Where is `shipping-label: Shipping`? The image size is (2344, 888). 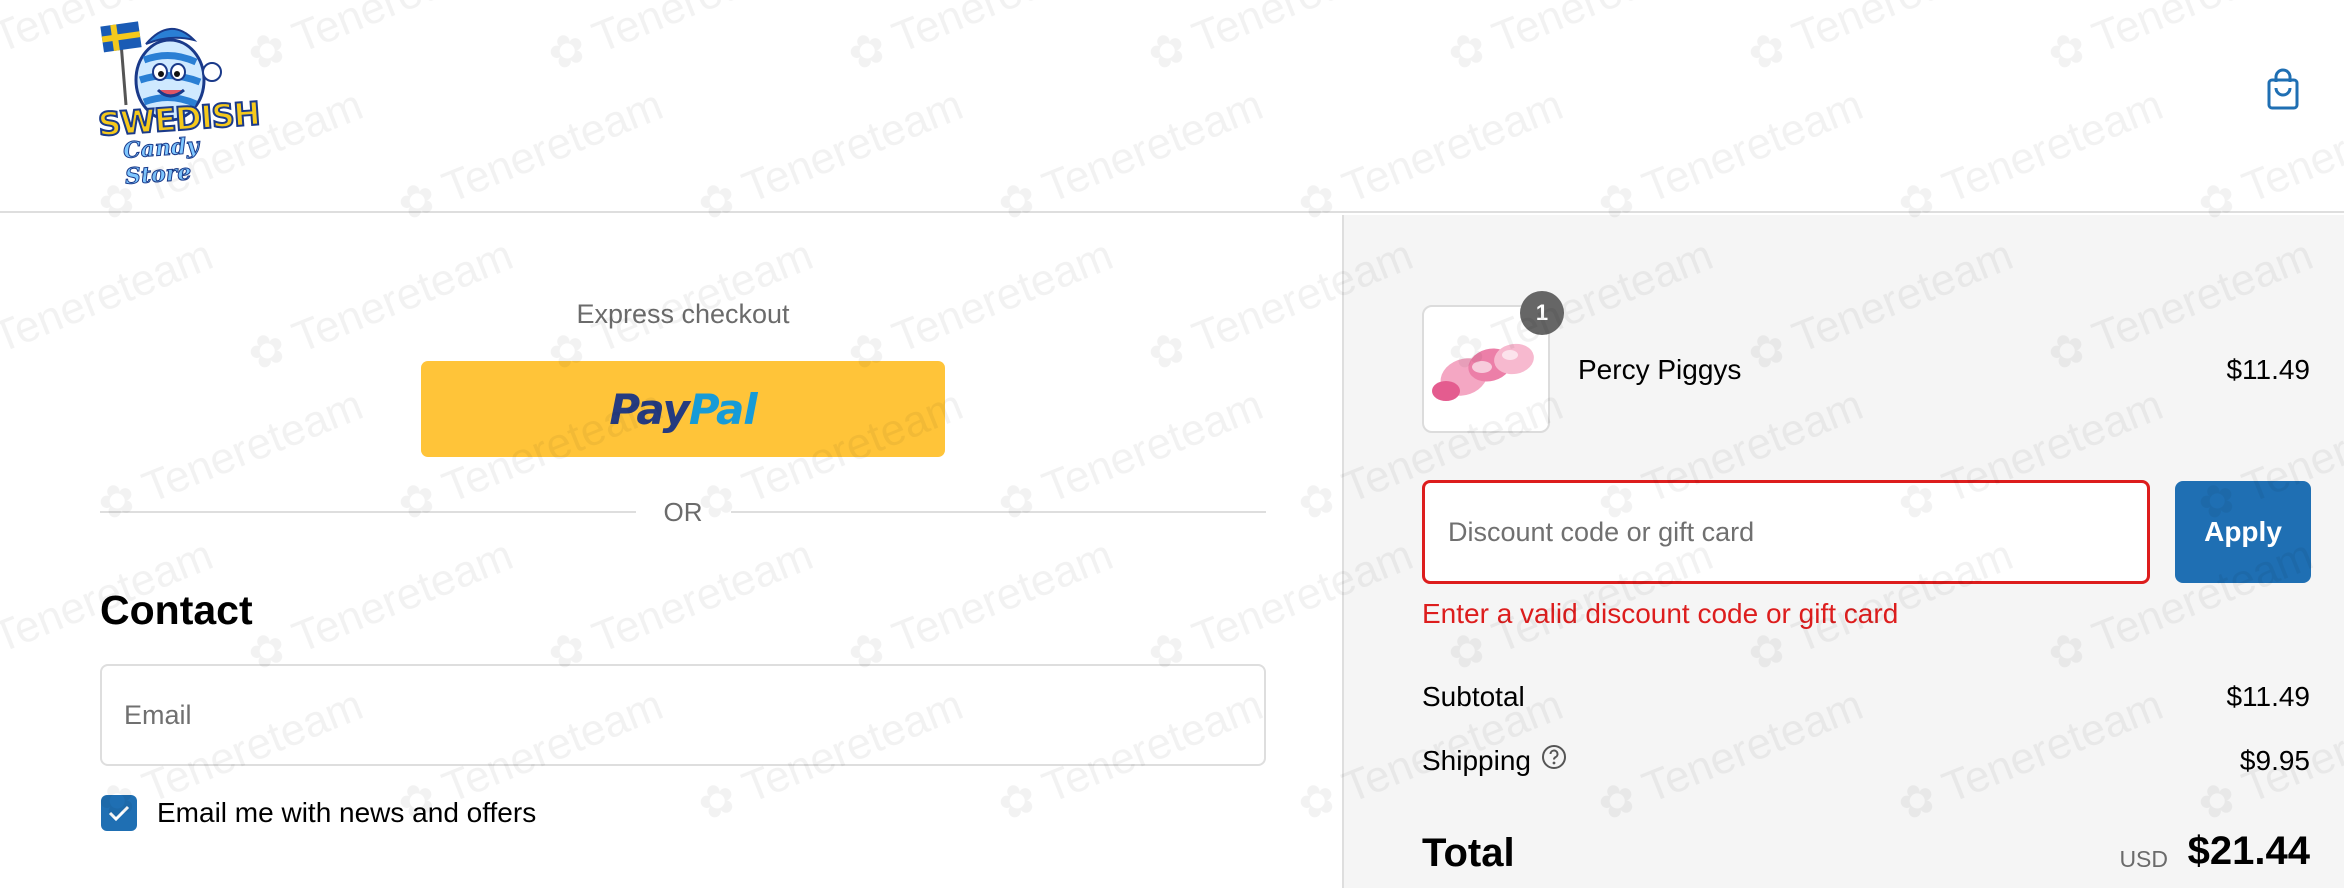 shipping-label: Shipping is located at coordinates (1476, 760).